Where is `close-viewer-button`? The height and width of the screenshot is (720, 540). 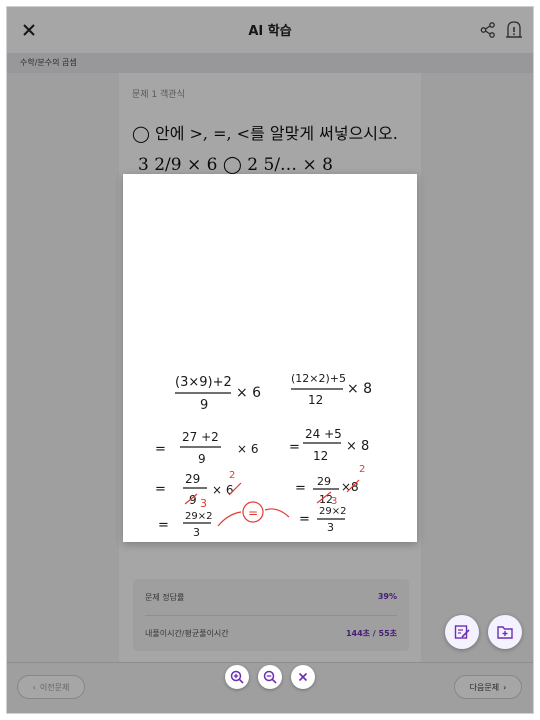 close-viewer-button is located at coordinates (303, 677).